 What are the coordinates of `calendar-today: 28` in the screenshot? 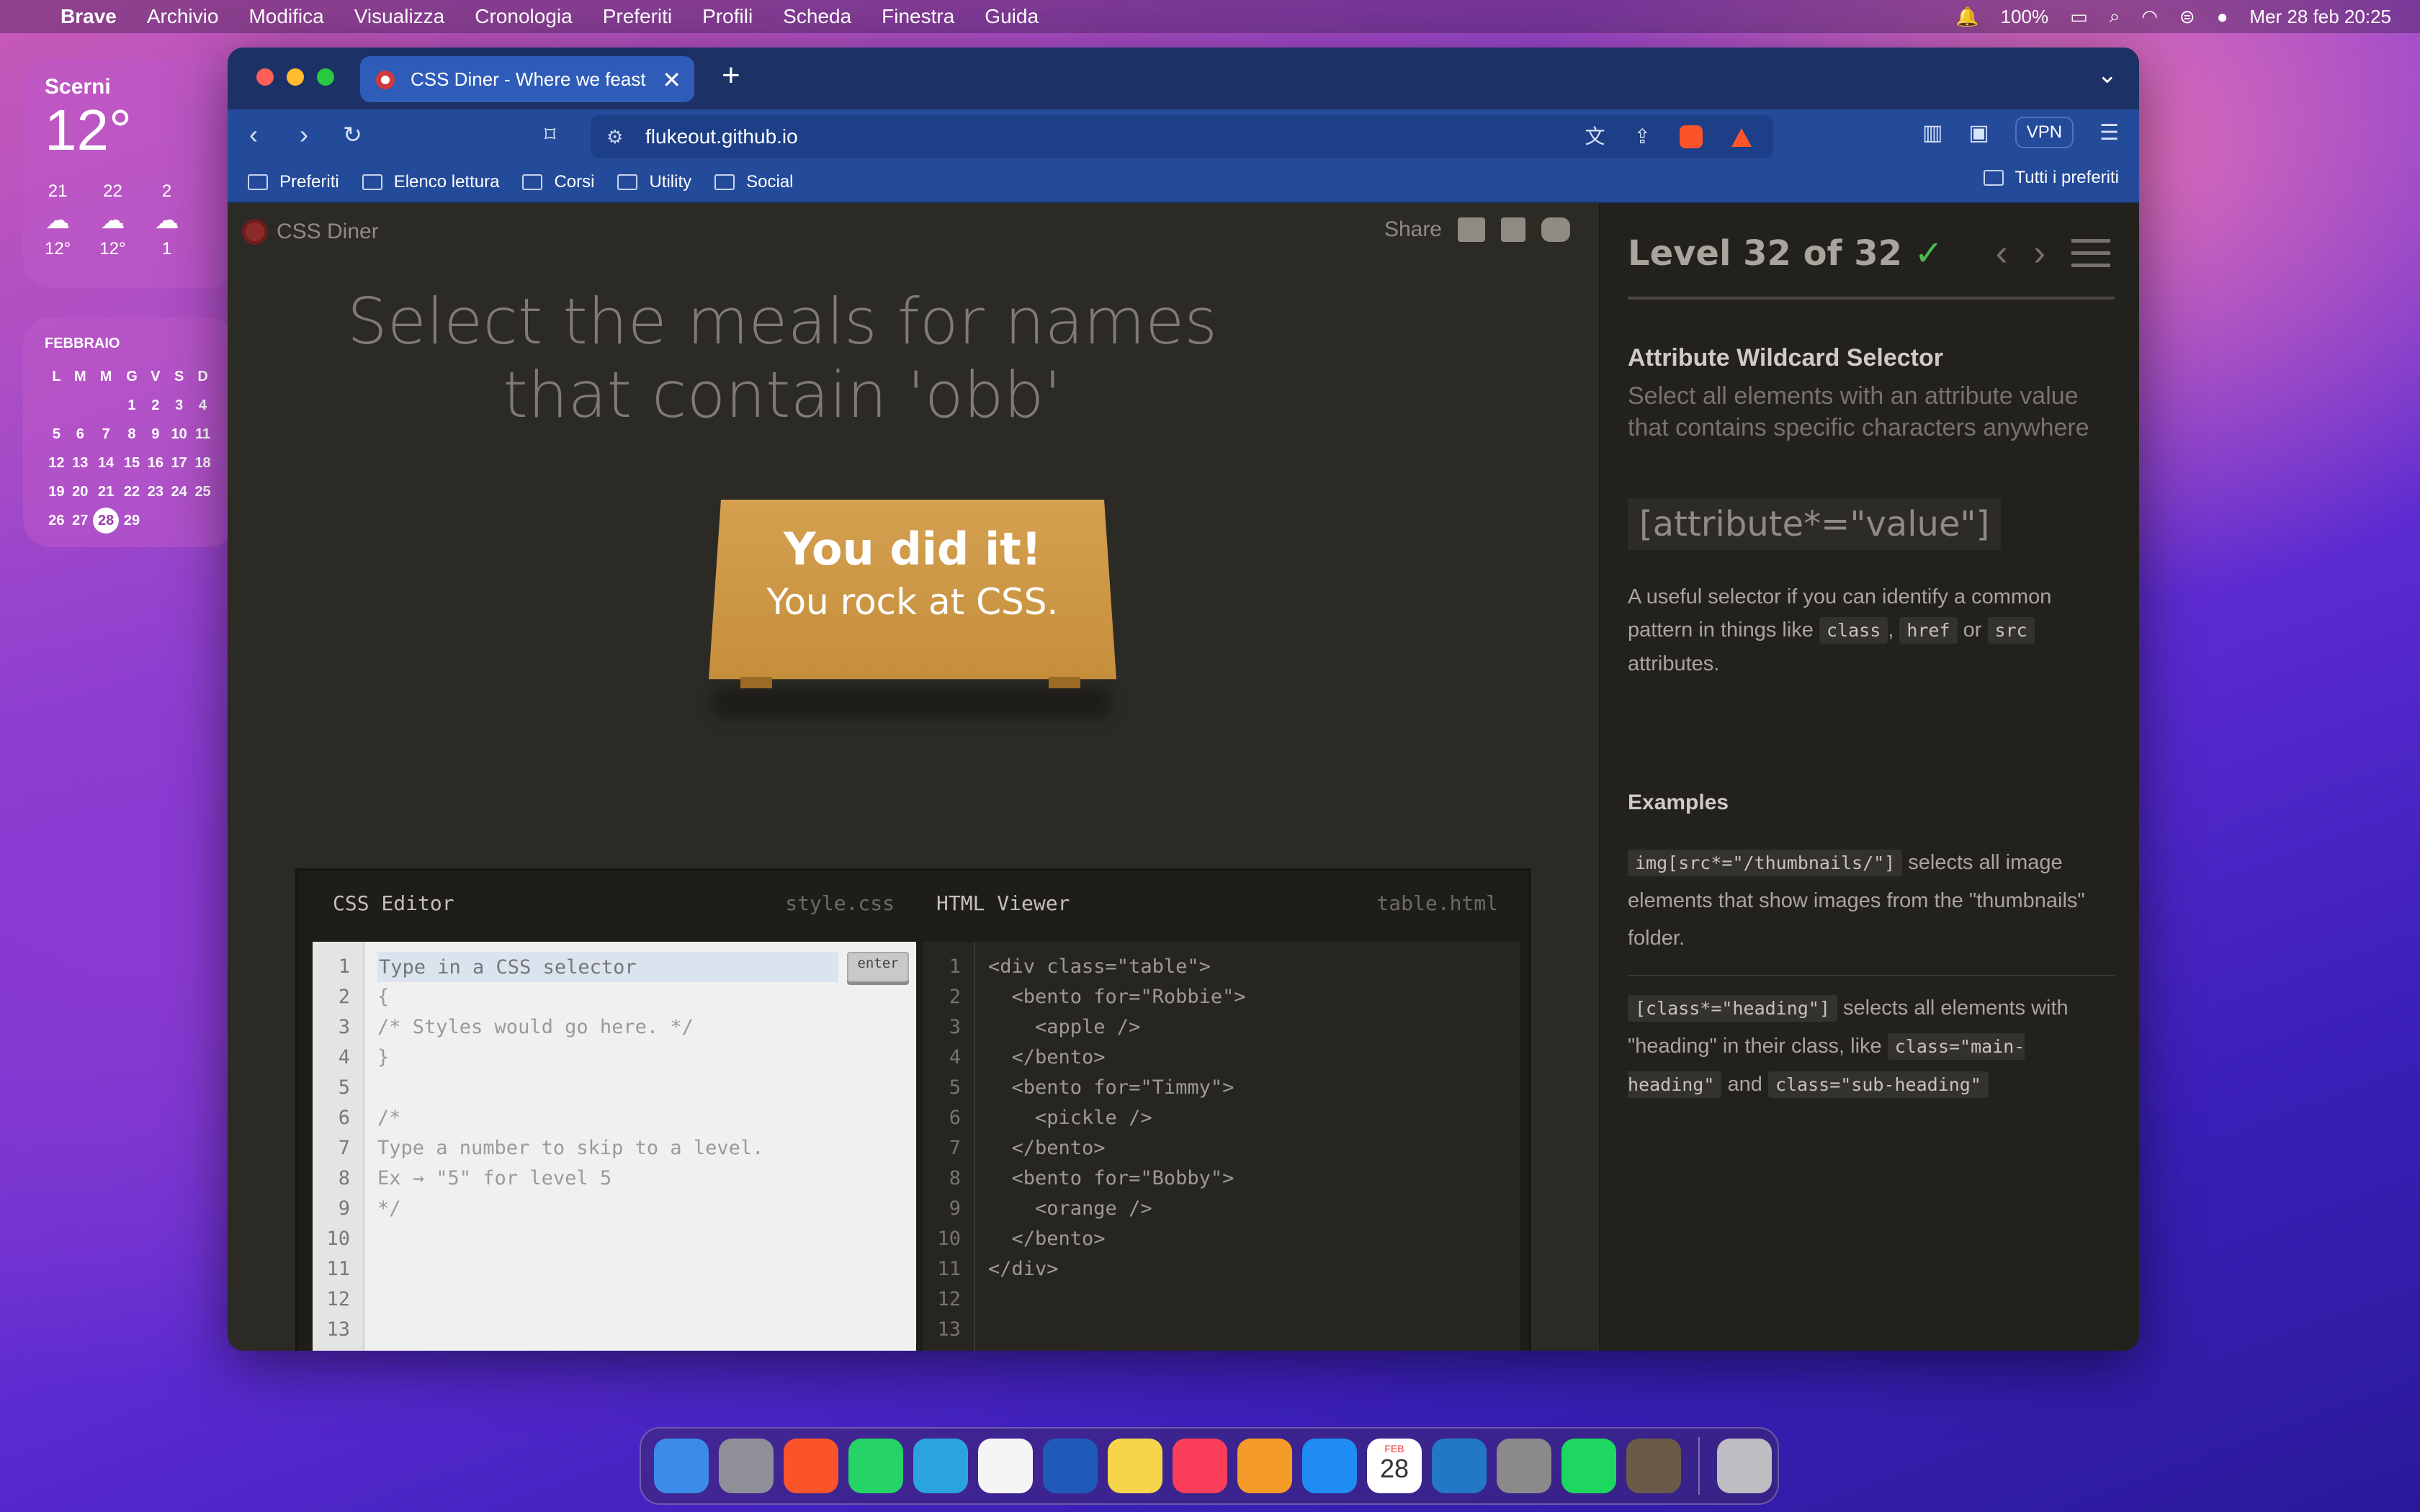 It's located at (106, 520).